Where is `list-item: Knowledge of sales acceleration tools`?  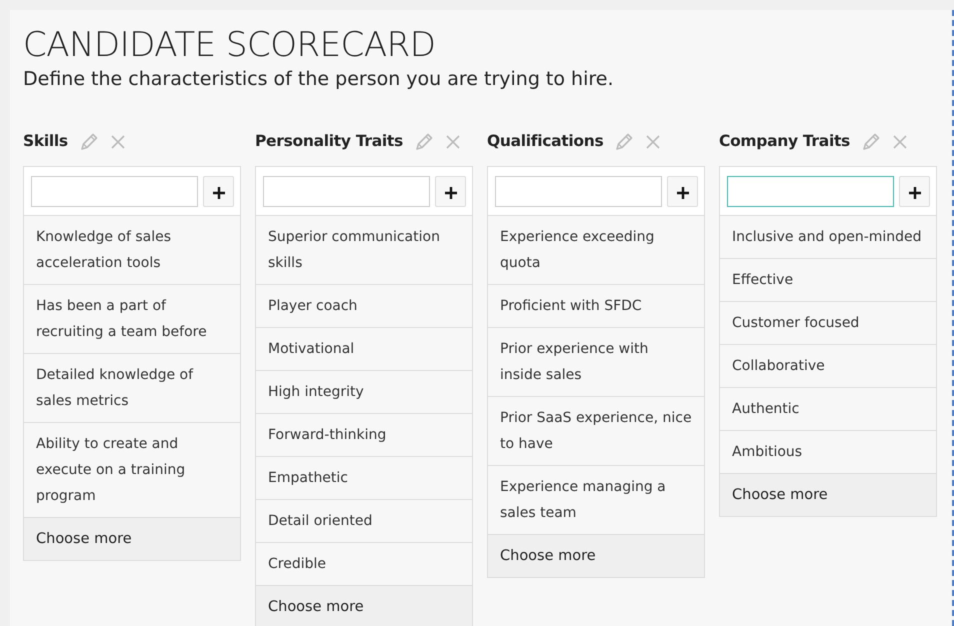 list-item: Knowledge of sales acceleration tools is located at coordinates (132, 250).